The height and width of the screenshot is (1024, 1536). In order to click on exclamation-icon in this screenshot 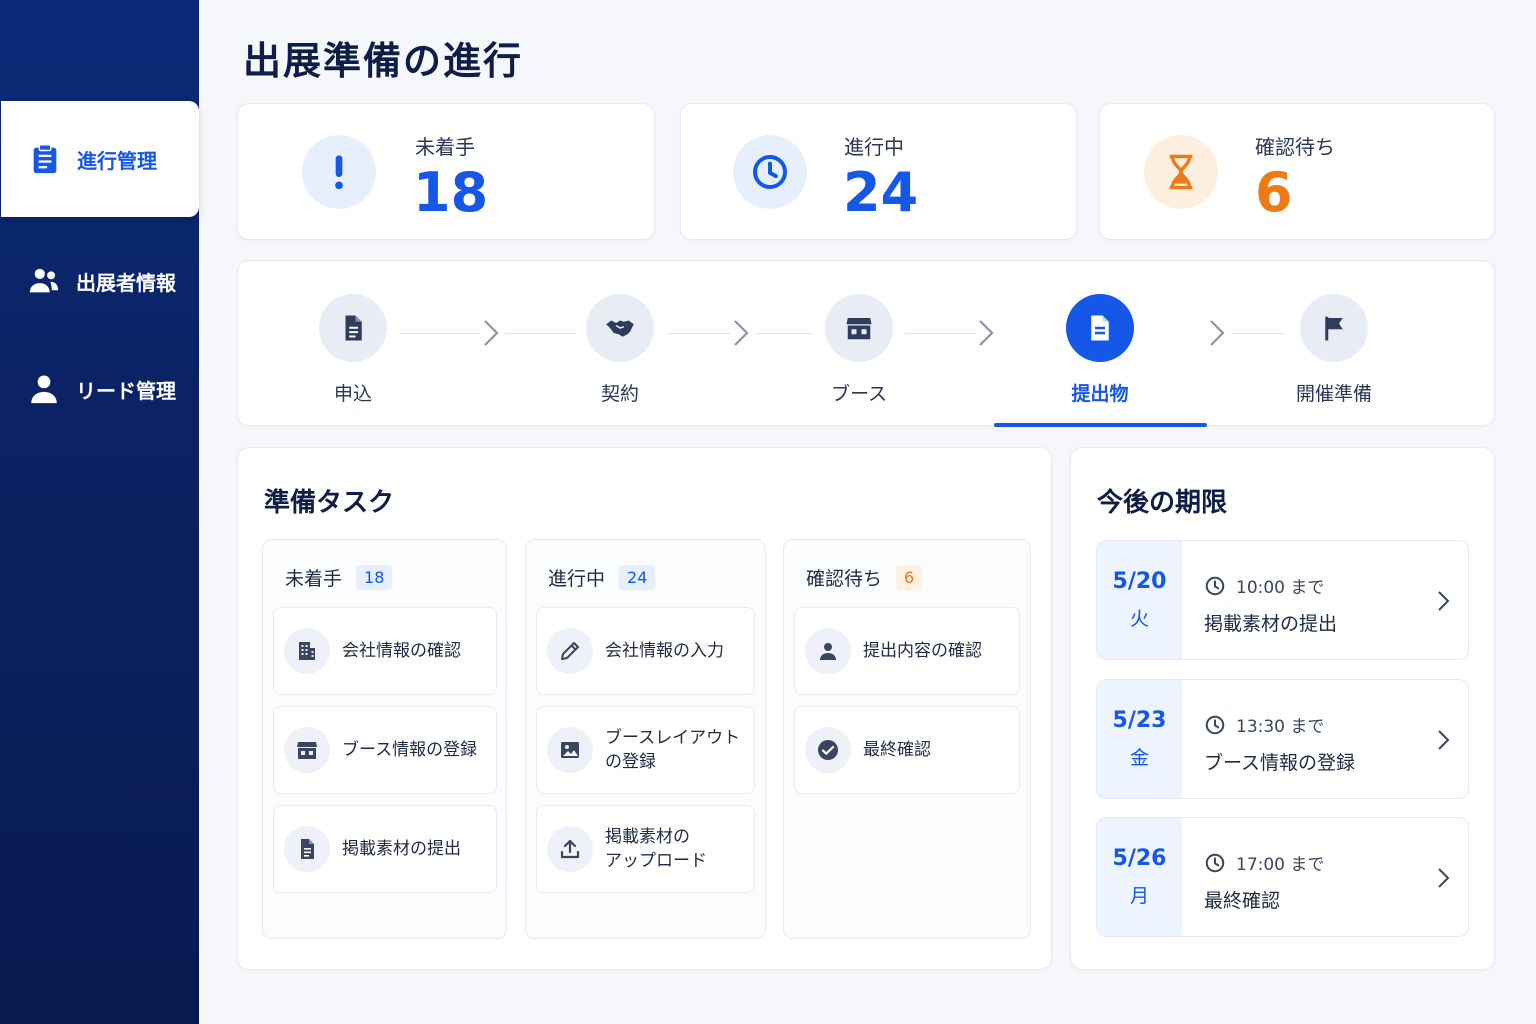, I will do `click(339, 172)`.